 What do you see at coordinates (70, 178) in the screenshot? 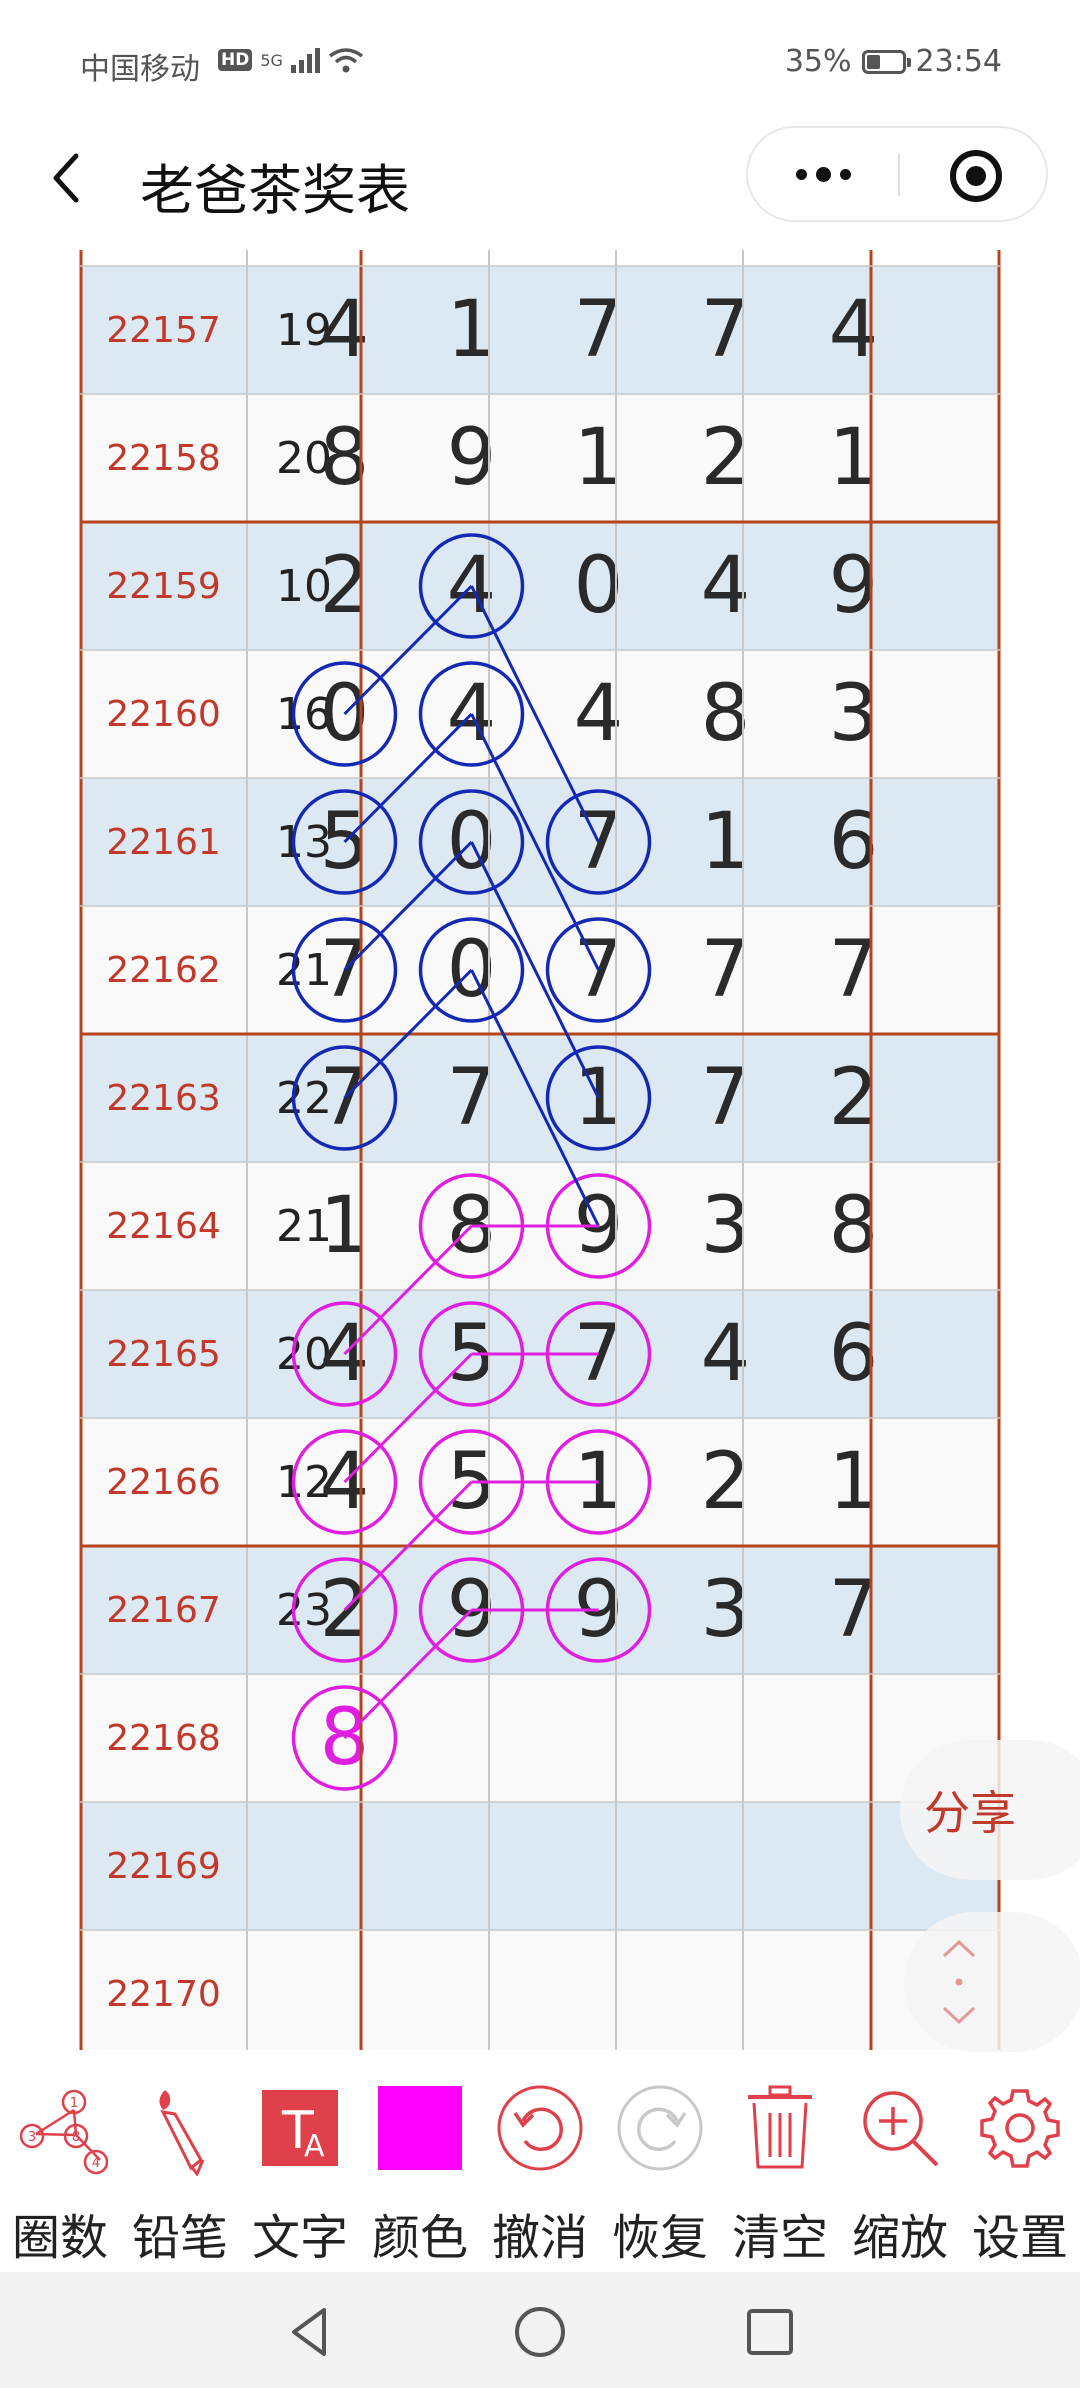
I see `back-arrow-icon` at bounding box center [70, 178].